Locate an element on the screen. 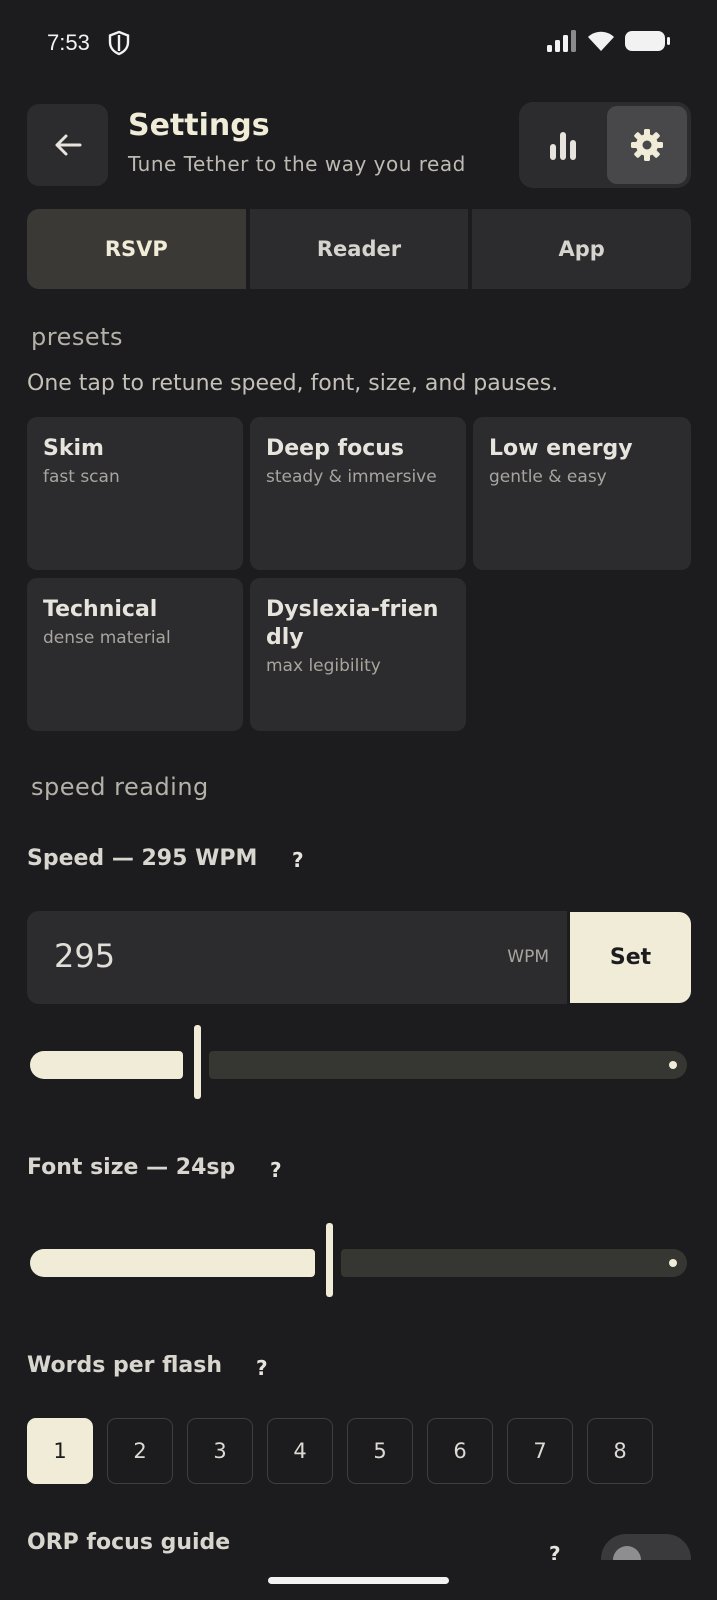 The height and width of the screenshot is (1600, 717). home-indicator is located at coordinates (358, 1580).